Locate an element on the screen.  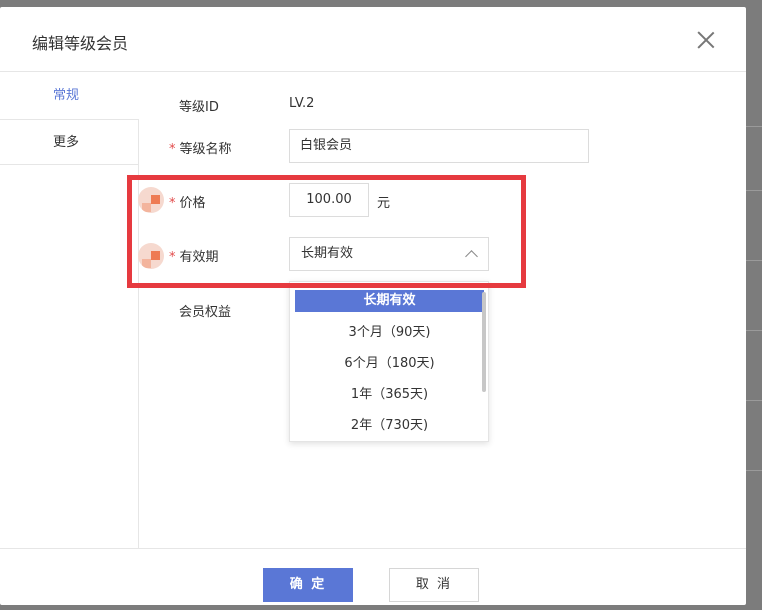
level-name-label: * 等级名称 is located at coordinates (200, 147).